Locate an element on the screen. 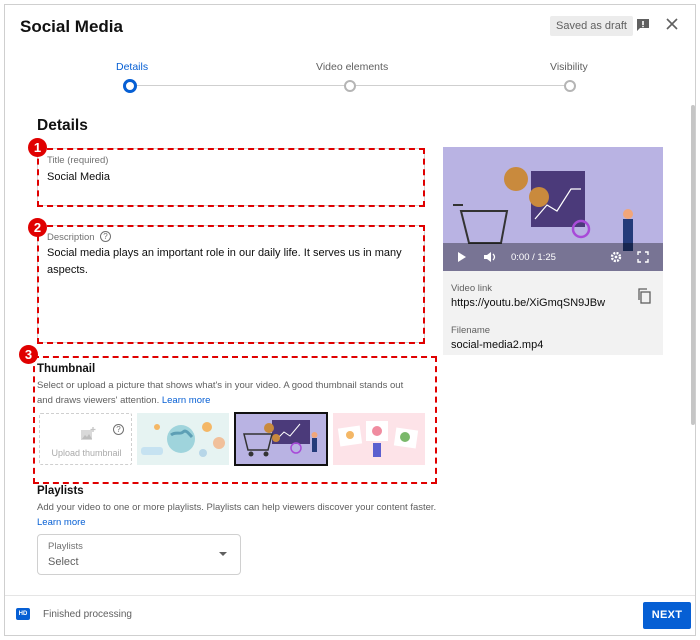  title-input: Social Media is located at coordinates (78, 177).